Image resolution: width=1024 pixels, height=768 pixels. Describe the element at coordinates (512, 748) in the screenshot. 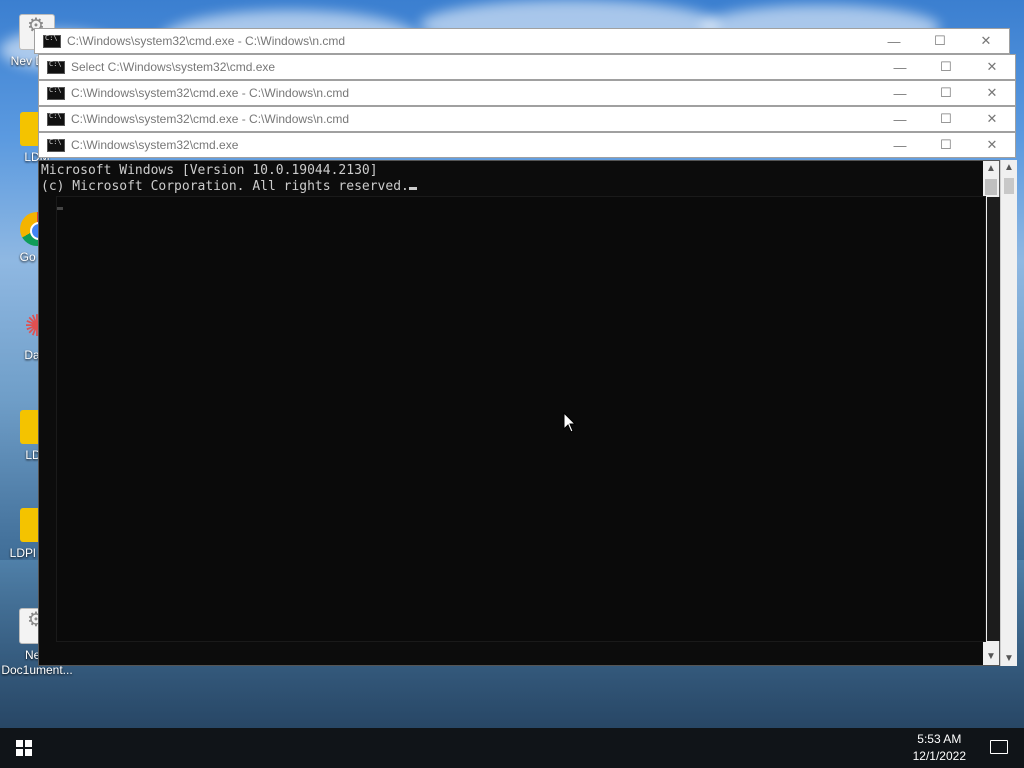

I see `taskbar: 5:53 AM 12/1/2022` at that location.